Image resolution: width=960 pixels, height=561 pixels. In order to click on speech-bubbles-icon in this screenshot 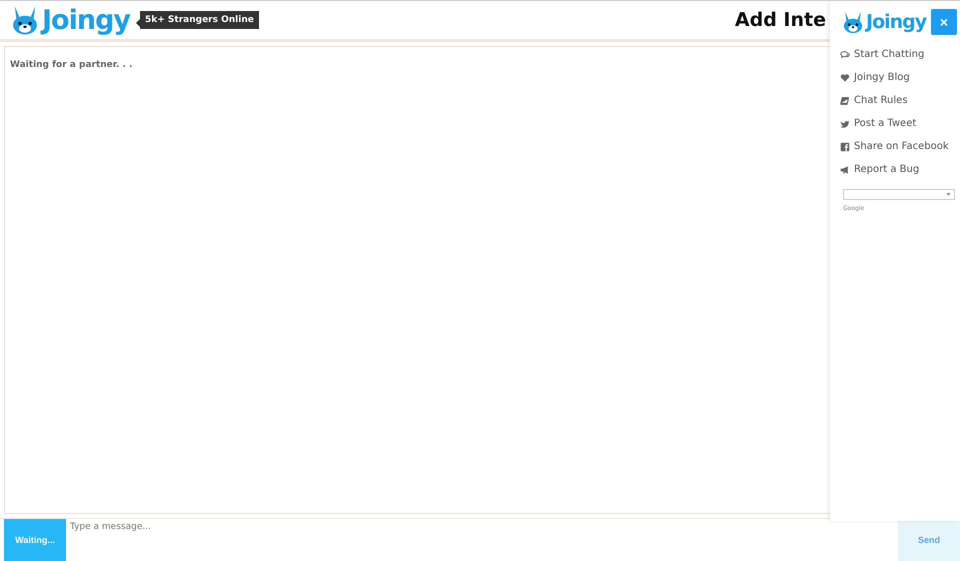, I will do `click(845, 55)`.